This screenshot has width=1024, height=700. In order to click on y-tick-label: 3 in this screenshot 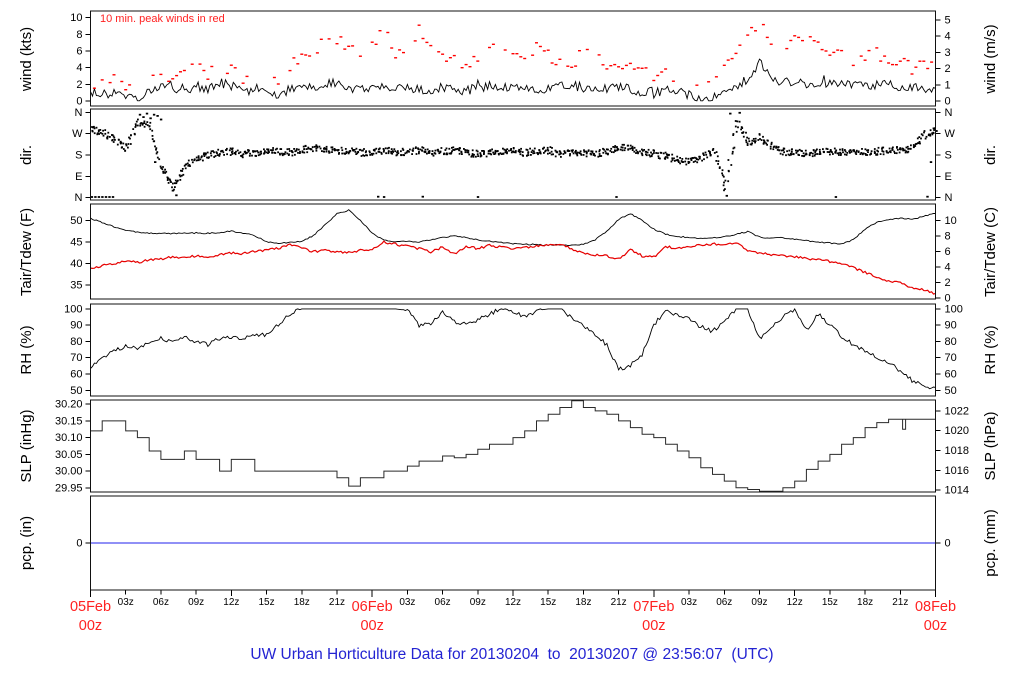, I will do `click(948, 53)`.